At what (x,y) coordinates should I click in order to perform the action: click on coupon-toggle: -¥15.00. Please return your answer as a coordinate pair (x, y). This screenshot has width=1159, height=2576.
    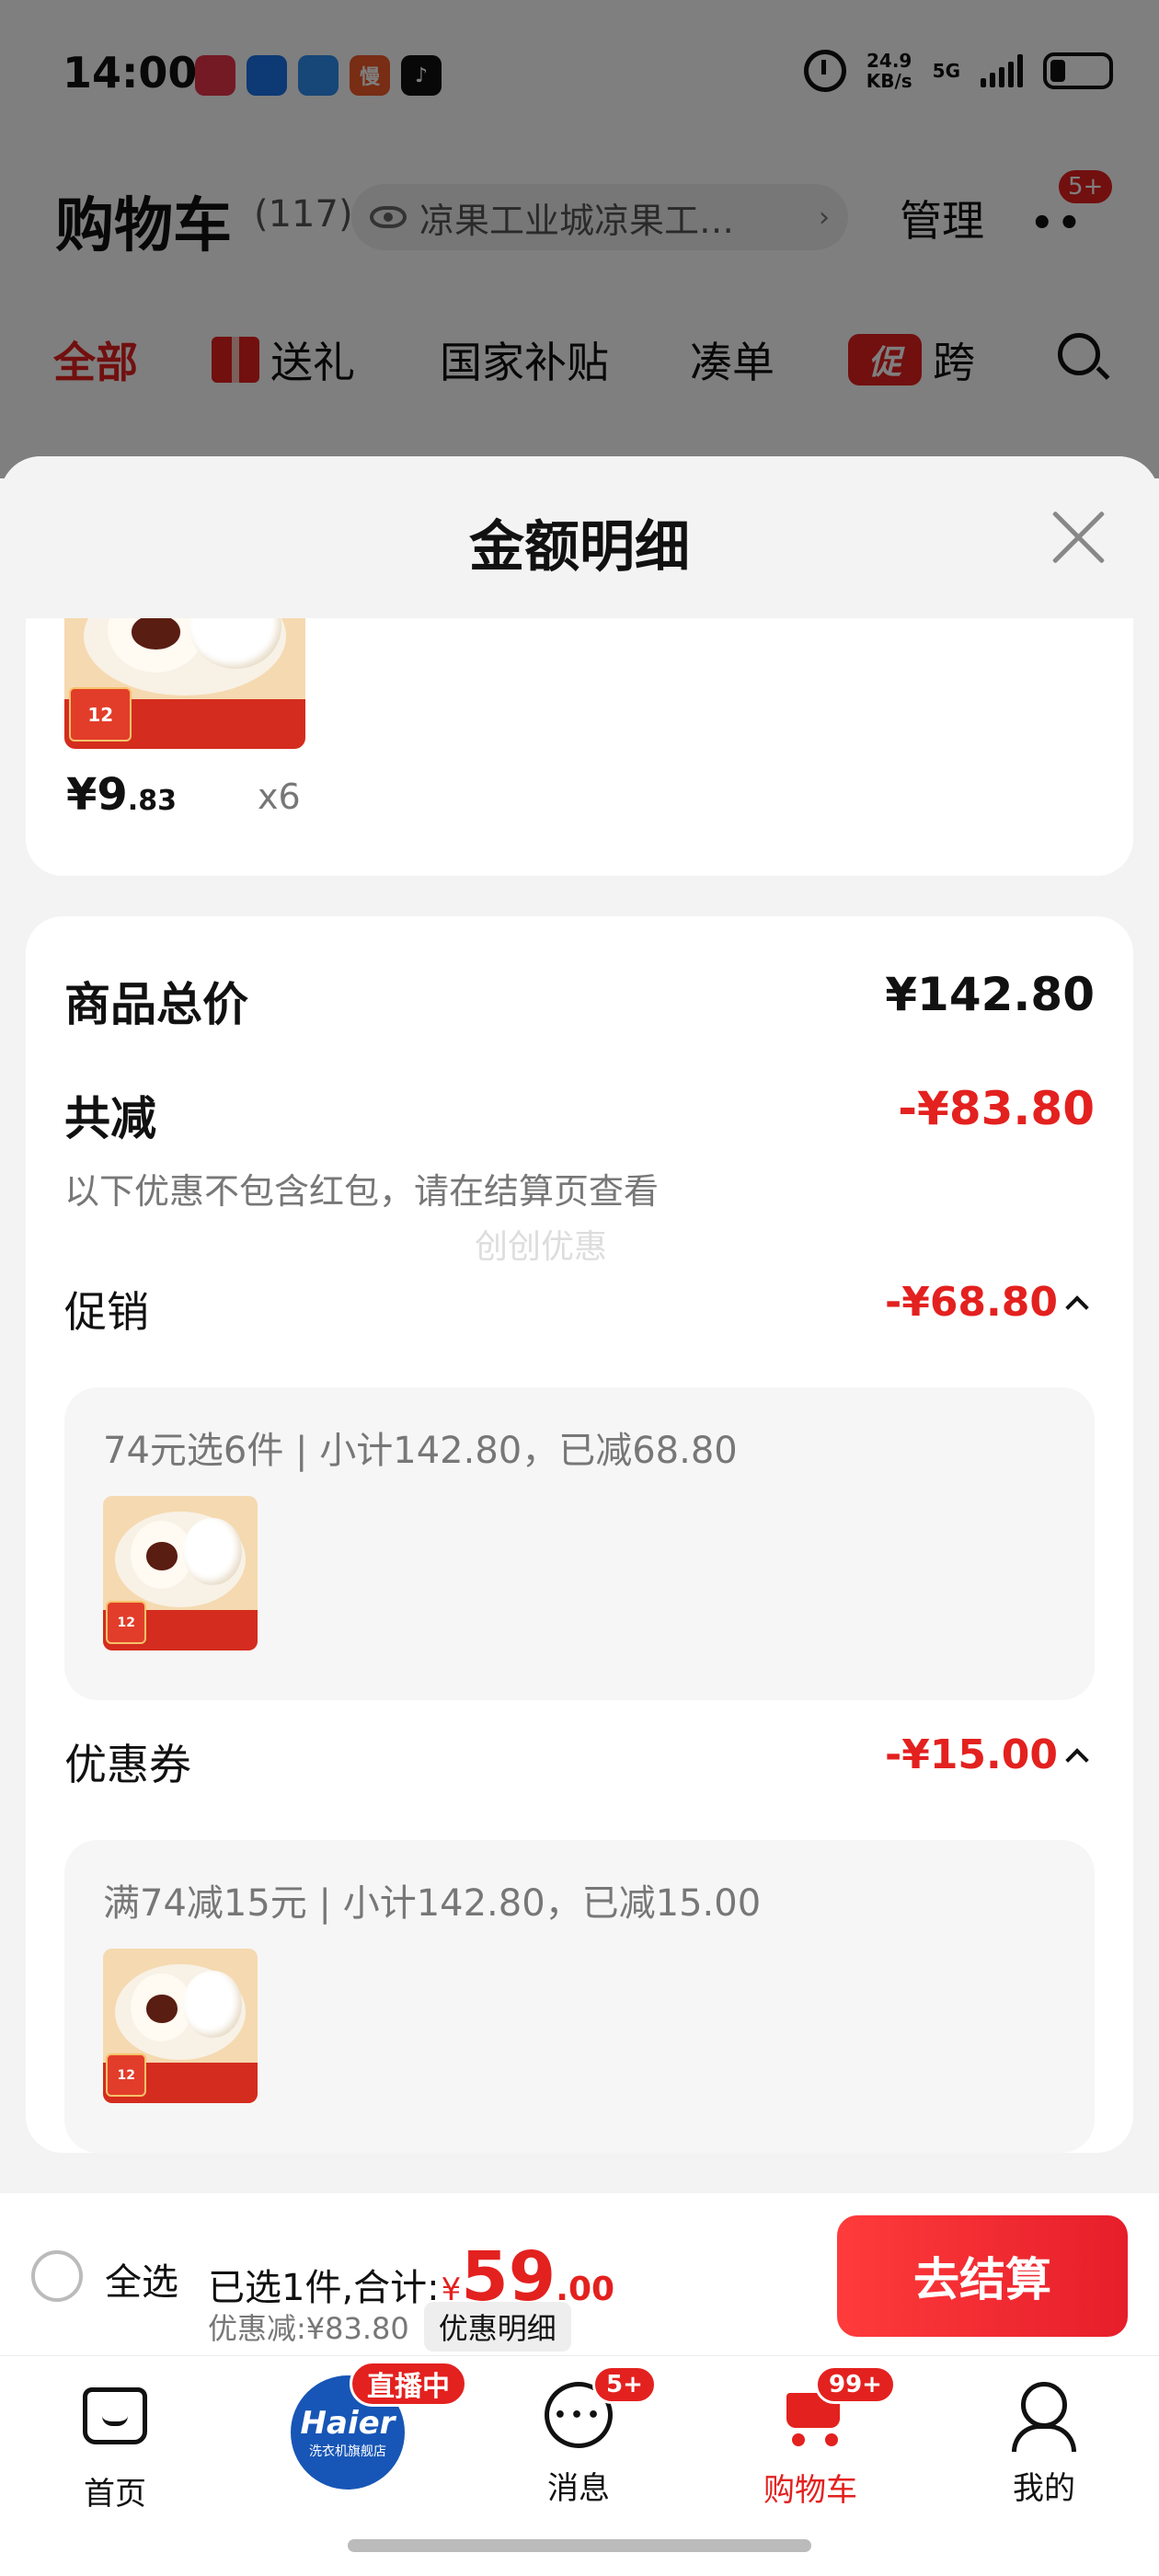
    Looking at the image, I should click on (986, 1754).